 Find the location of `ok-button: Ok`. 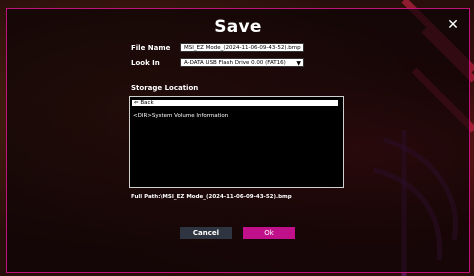

ok-button: Ok is located at coordinates (269, 233).